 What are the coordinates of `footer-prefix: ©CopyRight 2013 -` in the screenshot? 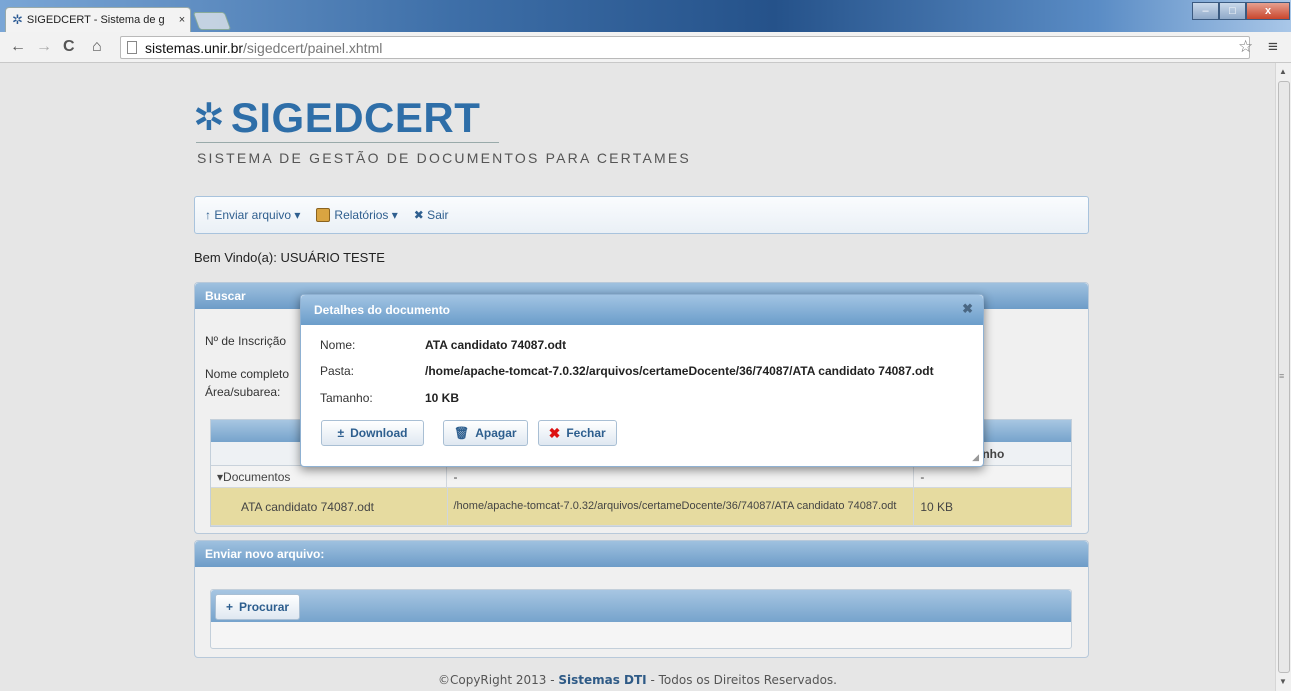 It's located at (498, 680).